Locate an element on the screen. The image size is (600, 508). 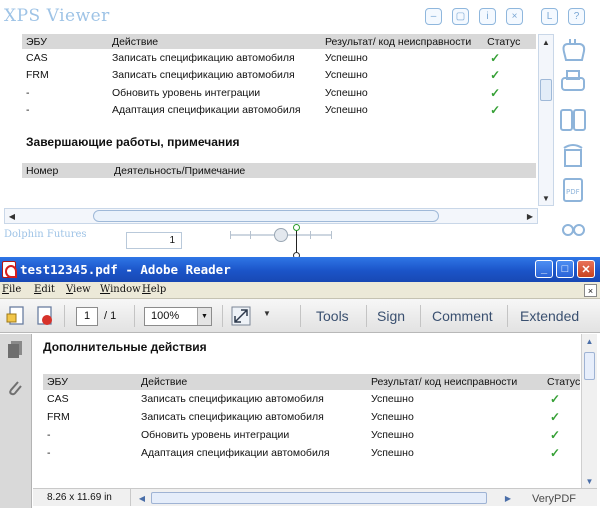
zoom-knob is located at coordinates (281, 235).